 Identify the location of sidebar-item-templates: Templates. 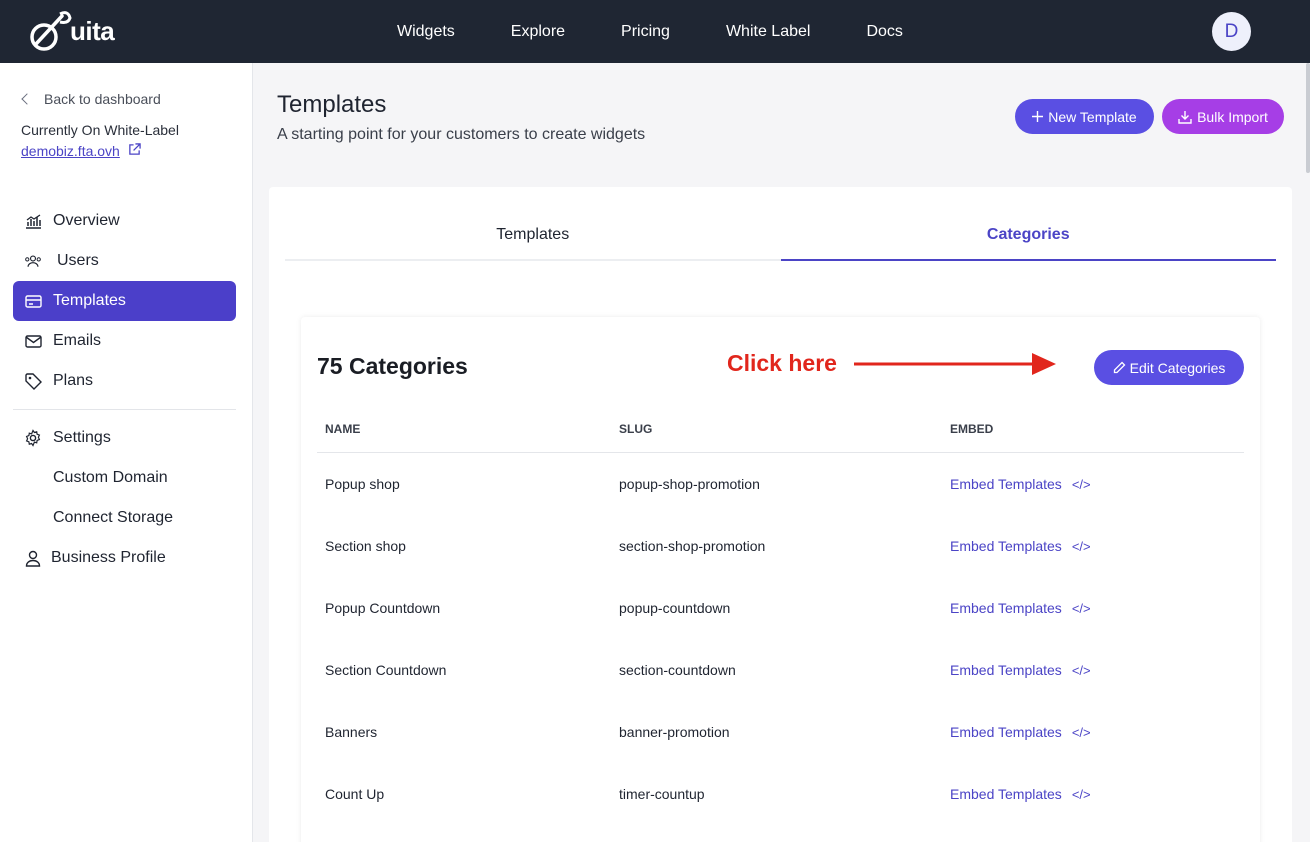
(124, 301).